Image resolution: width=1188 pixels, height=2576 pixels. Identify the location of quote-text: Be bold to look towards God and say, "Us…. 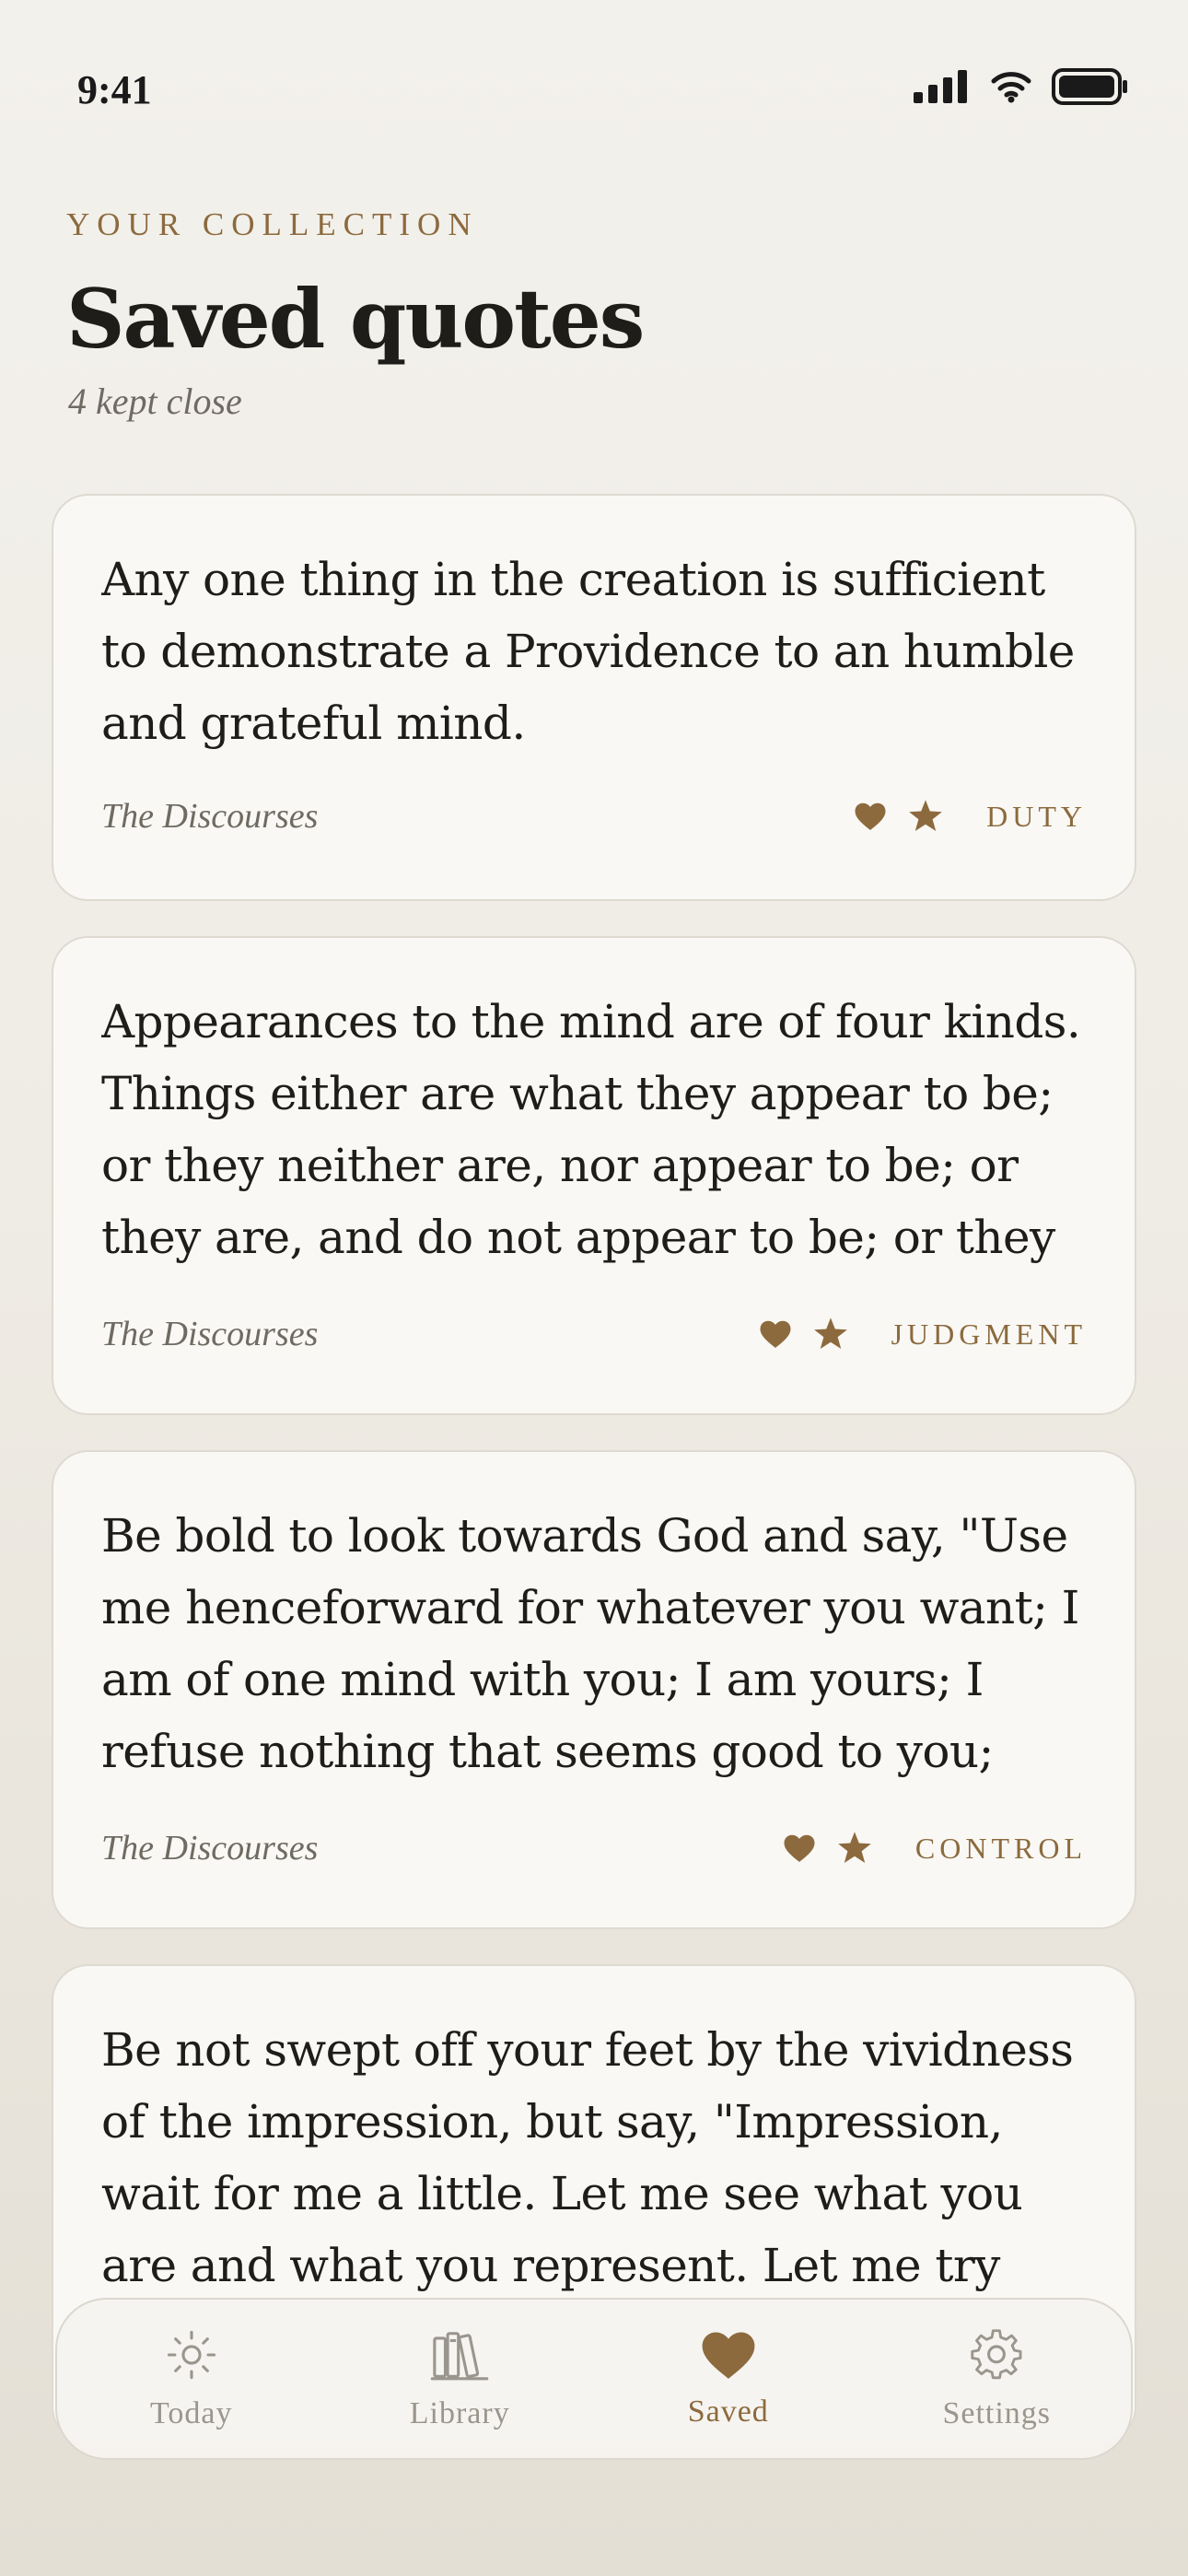
(590, 1643).